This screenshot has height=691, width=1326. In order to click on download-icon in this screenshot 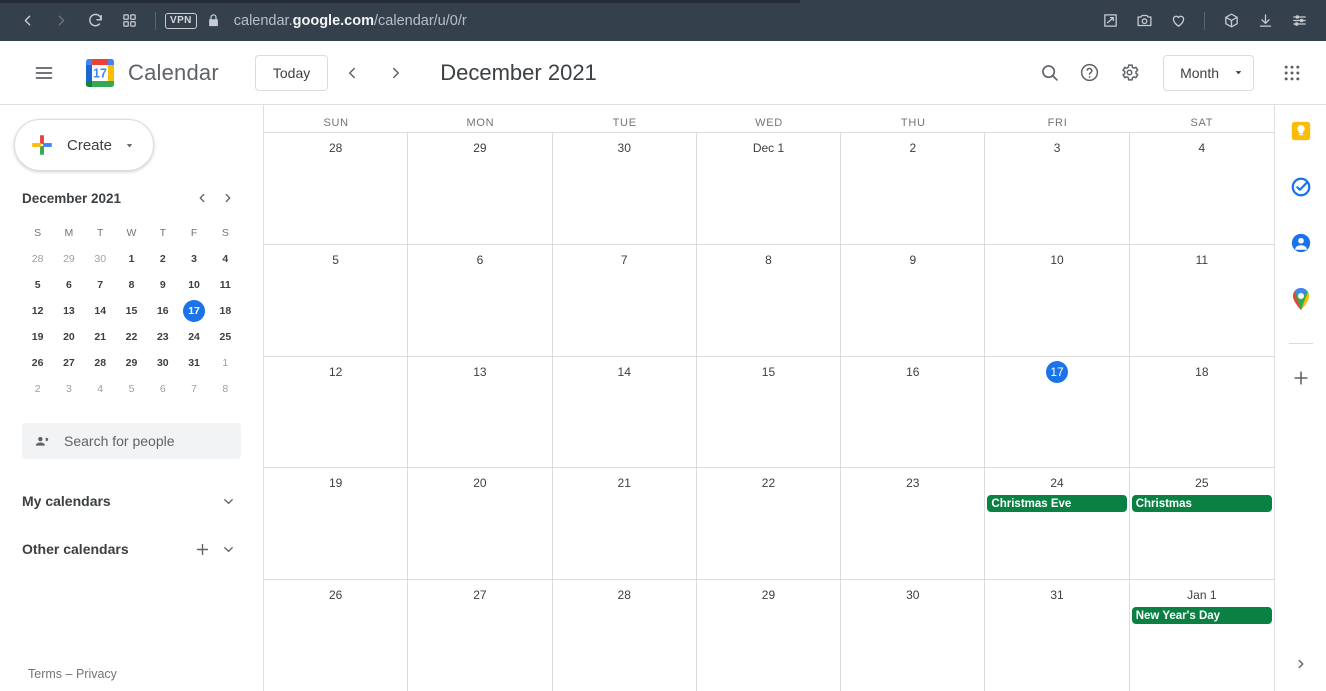, I will do `click(1265, 21)`.